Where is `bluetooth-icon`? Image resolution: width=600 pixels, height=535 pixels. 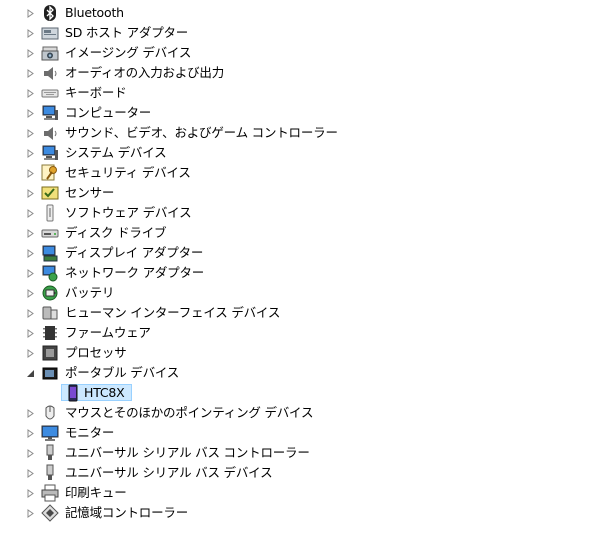 bluetooth-icon is located at coordinates (50, 13).